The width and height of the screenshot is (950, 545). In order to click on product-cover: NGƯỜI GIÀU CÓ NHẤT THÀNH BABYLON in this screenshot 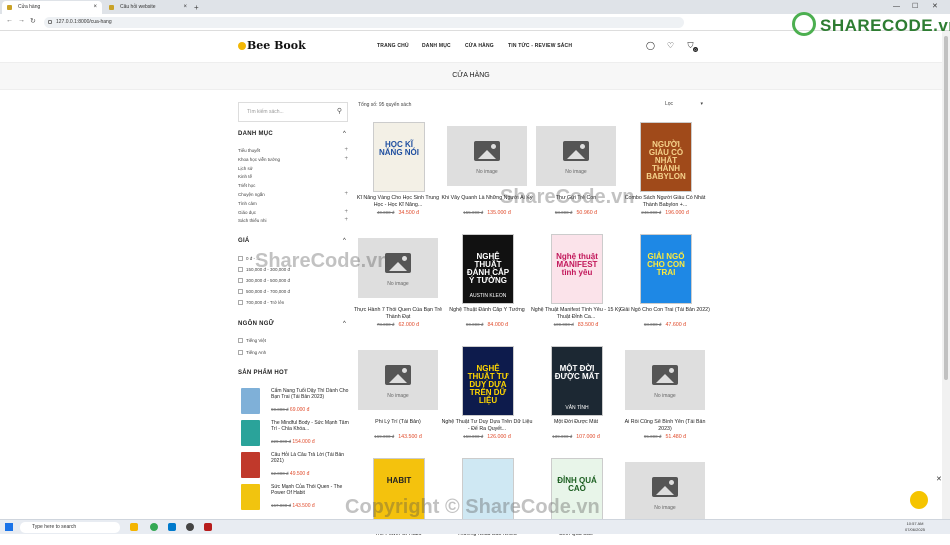, I will do `click(665, 156)`.